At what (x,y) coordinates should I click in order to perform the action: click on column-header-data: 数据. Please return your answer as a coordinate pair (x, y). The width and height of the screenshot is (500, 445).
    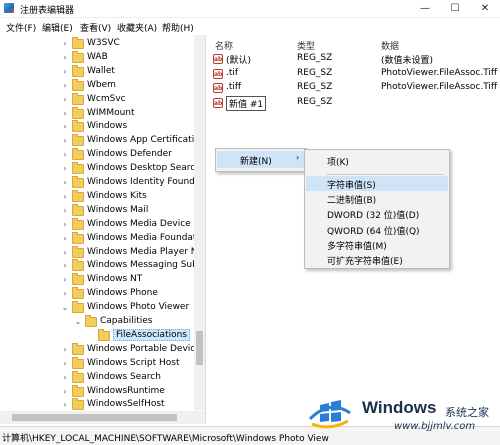
    Looking at the image, I should click on (390, 45).